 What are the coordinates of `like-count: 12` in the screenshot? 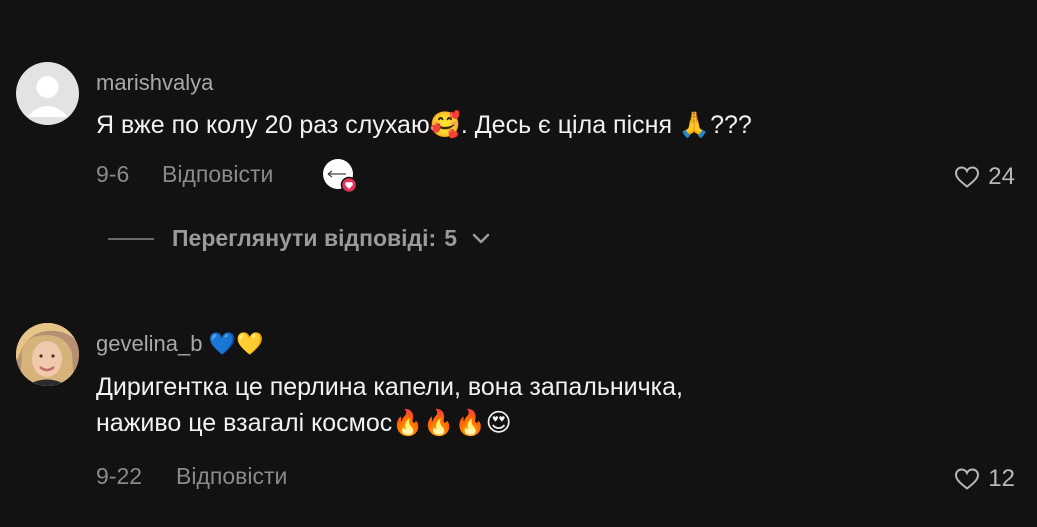 It's located at (1001, 478).